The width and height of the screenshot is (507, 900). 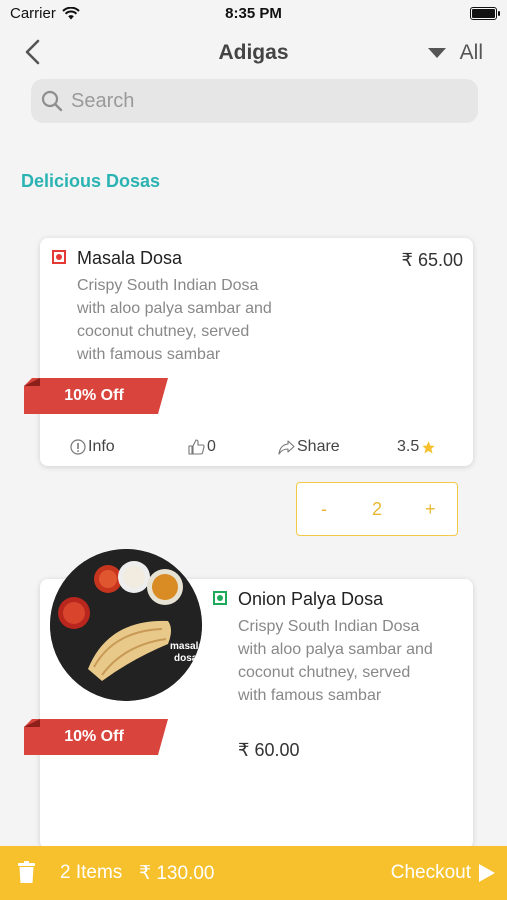 I want to click on rating-value: 3.5, so click(x=408, y=446).